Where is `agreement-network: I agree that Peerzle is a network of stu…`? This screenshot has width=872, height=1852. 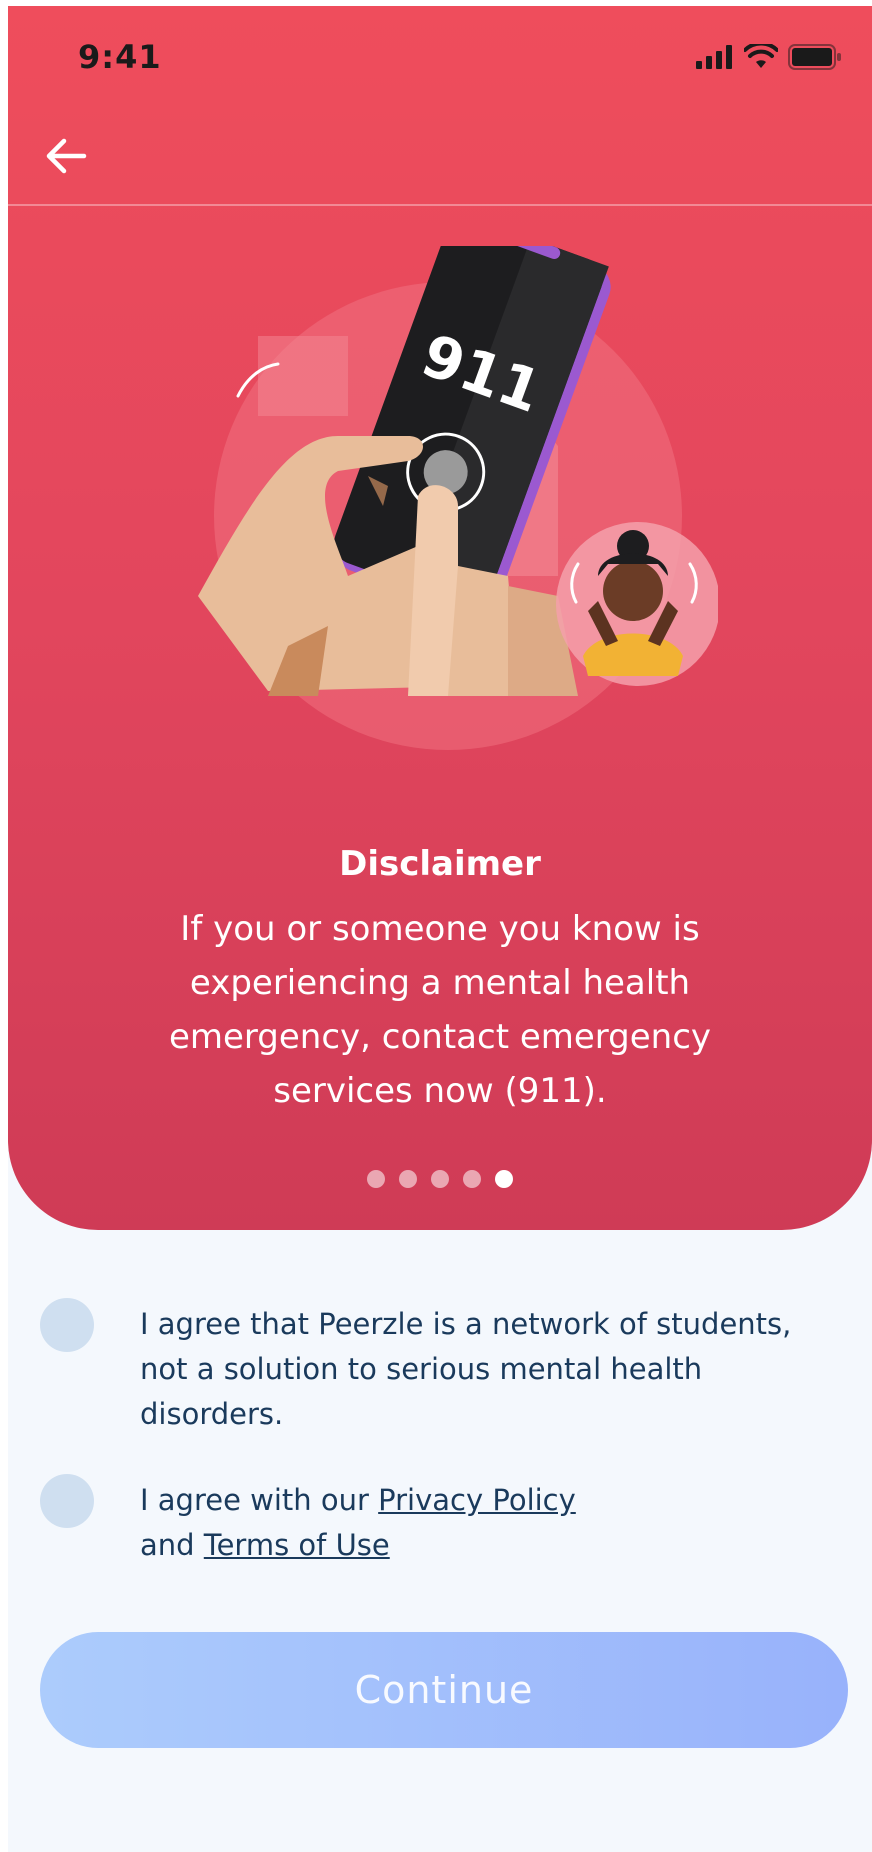
agreement-network: I agree that Peerzle is a network of stu… is located at coordinates (440, 1367).